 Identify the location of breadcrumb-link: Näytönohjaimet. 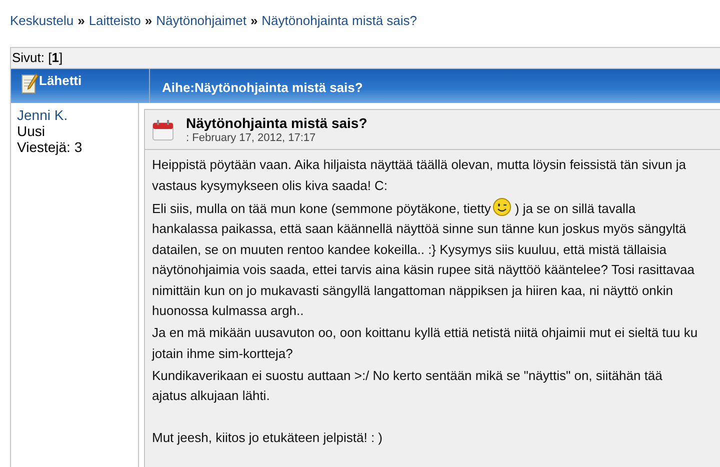
(201, 30).